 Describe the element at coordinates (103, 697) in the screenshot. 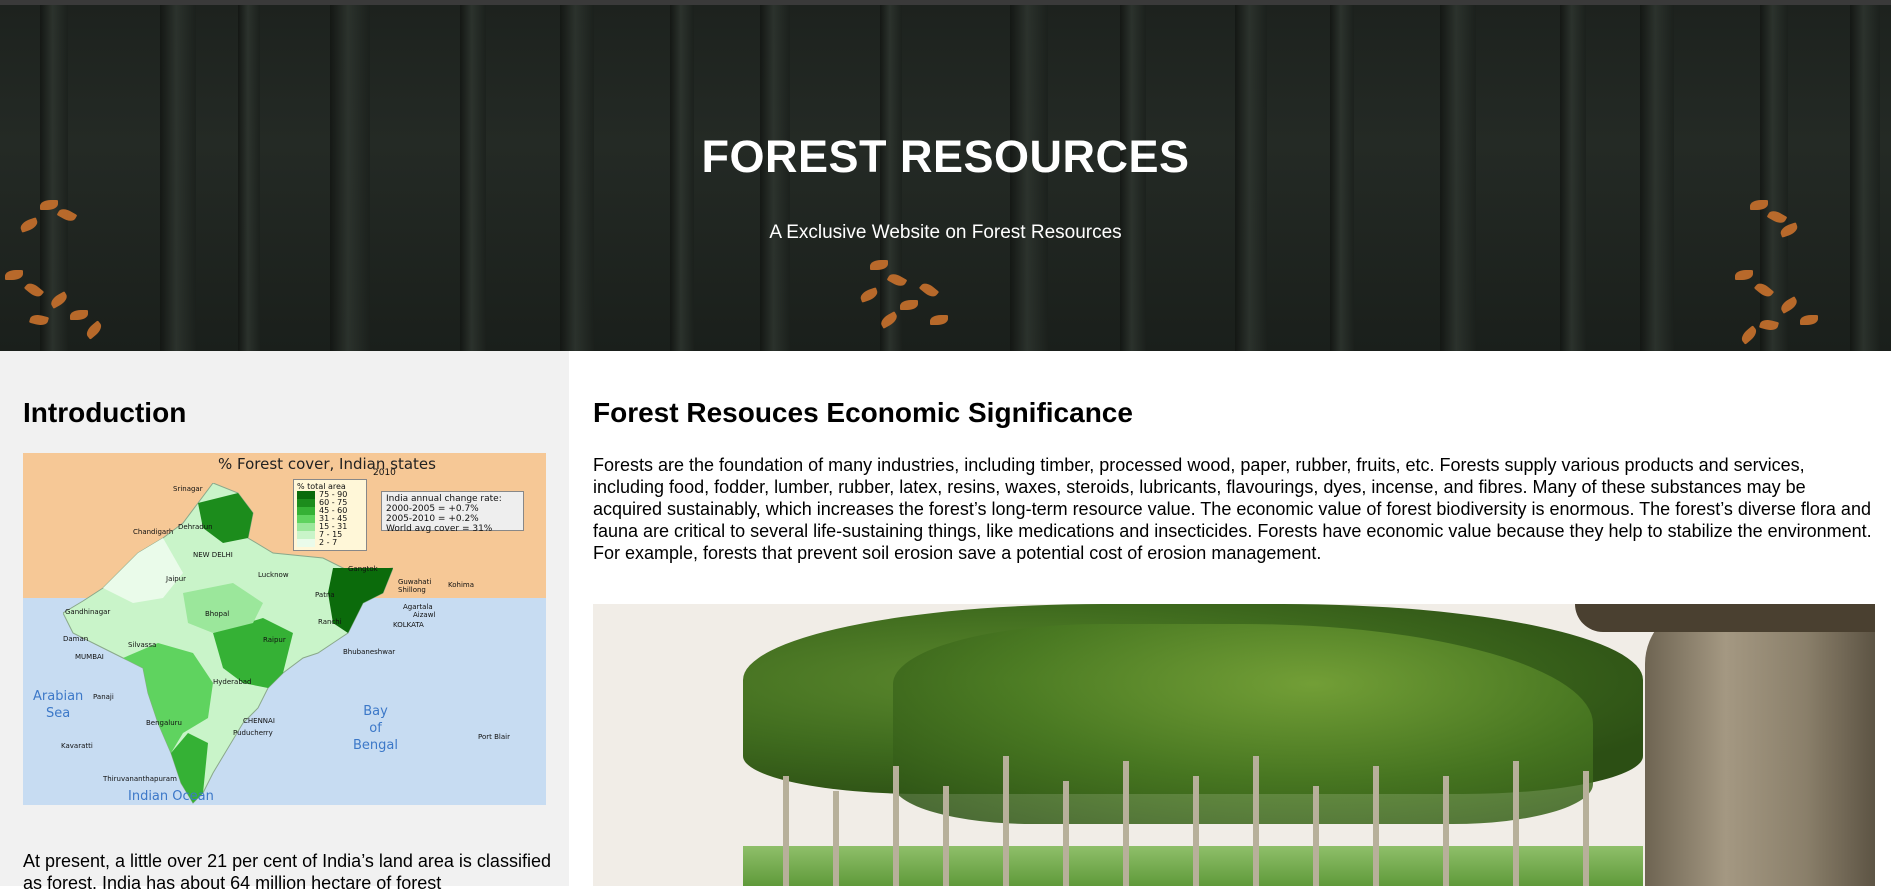

I see `map-city-label: Panaji` at that location.